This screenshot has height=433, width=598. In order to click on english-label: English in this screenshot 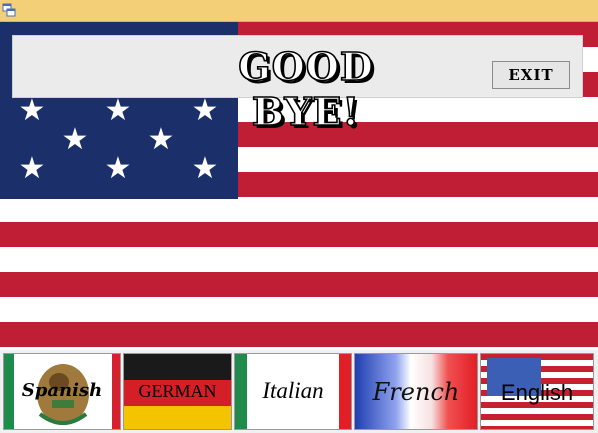, I will do `click(537, 392)`.